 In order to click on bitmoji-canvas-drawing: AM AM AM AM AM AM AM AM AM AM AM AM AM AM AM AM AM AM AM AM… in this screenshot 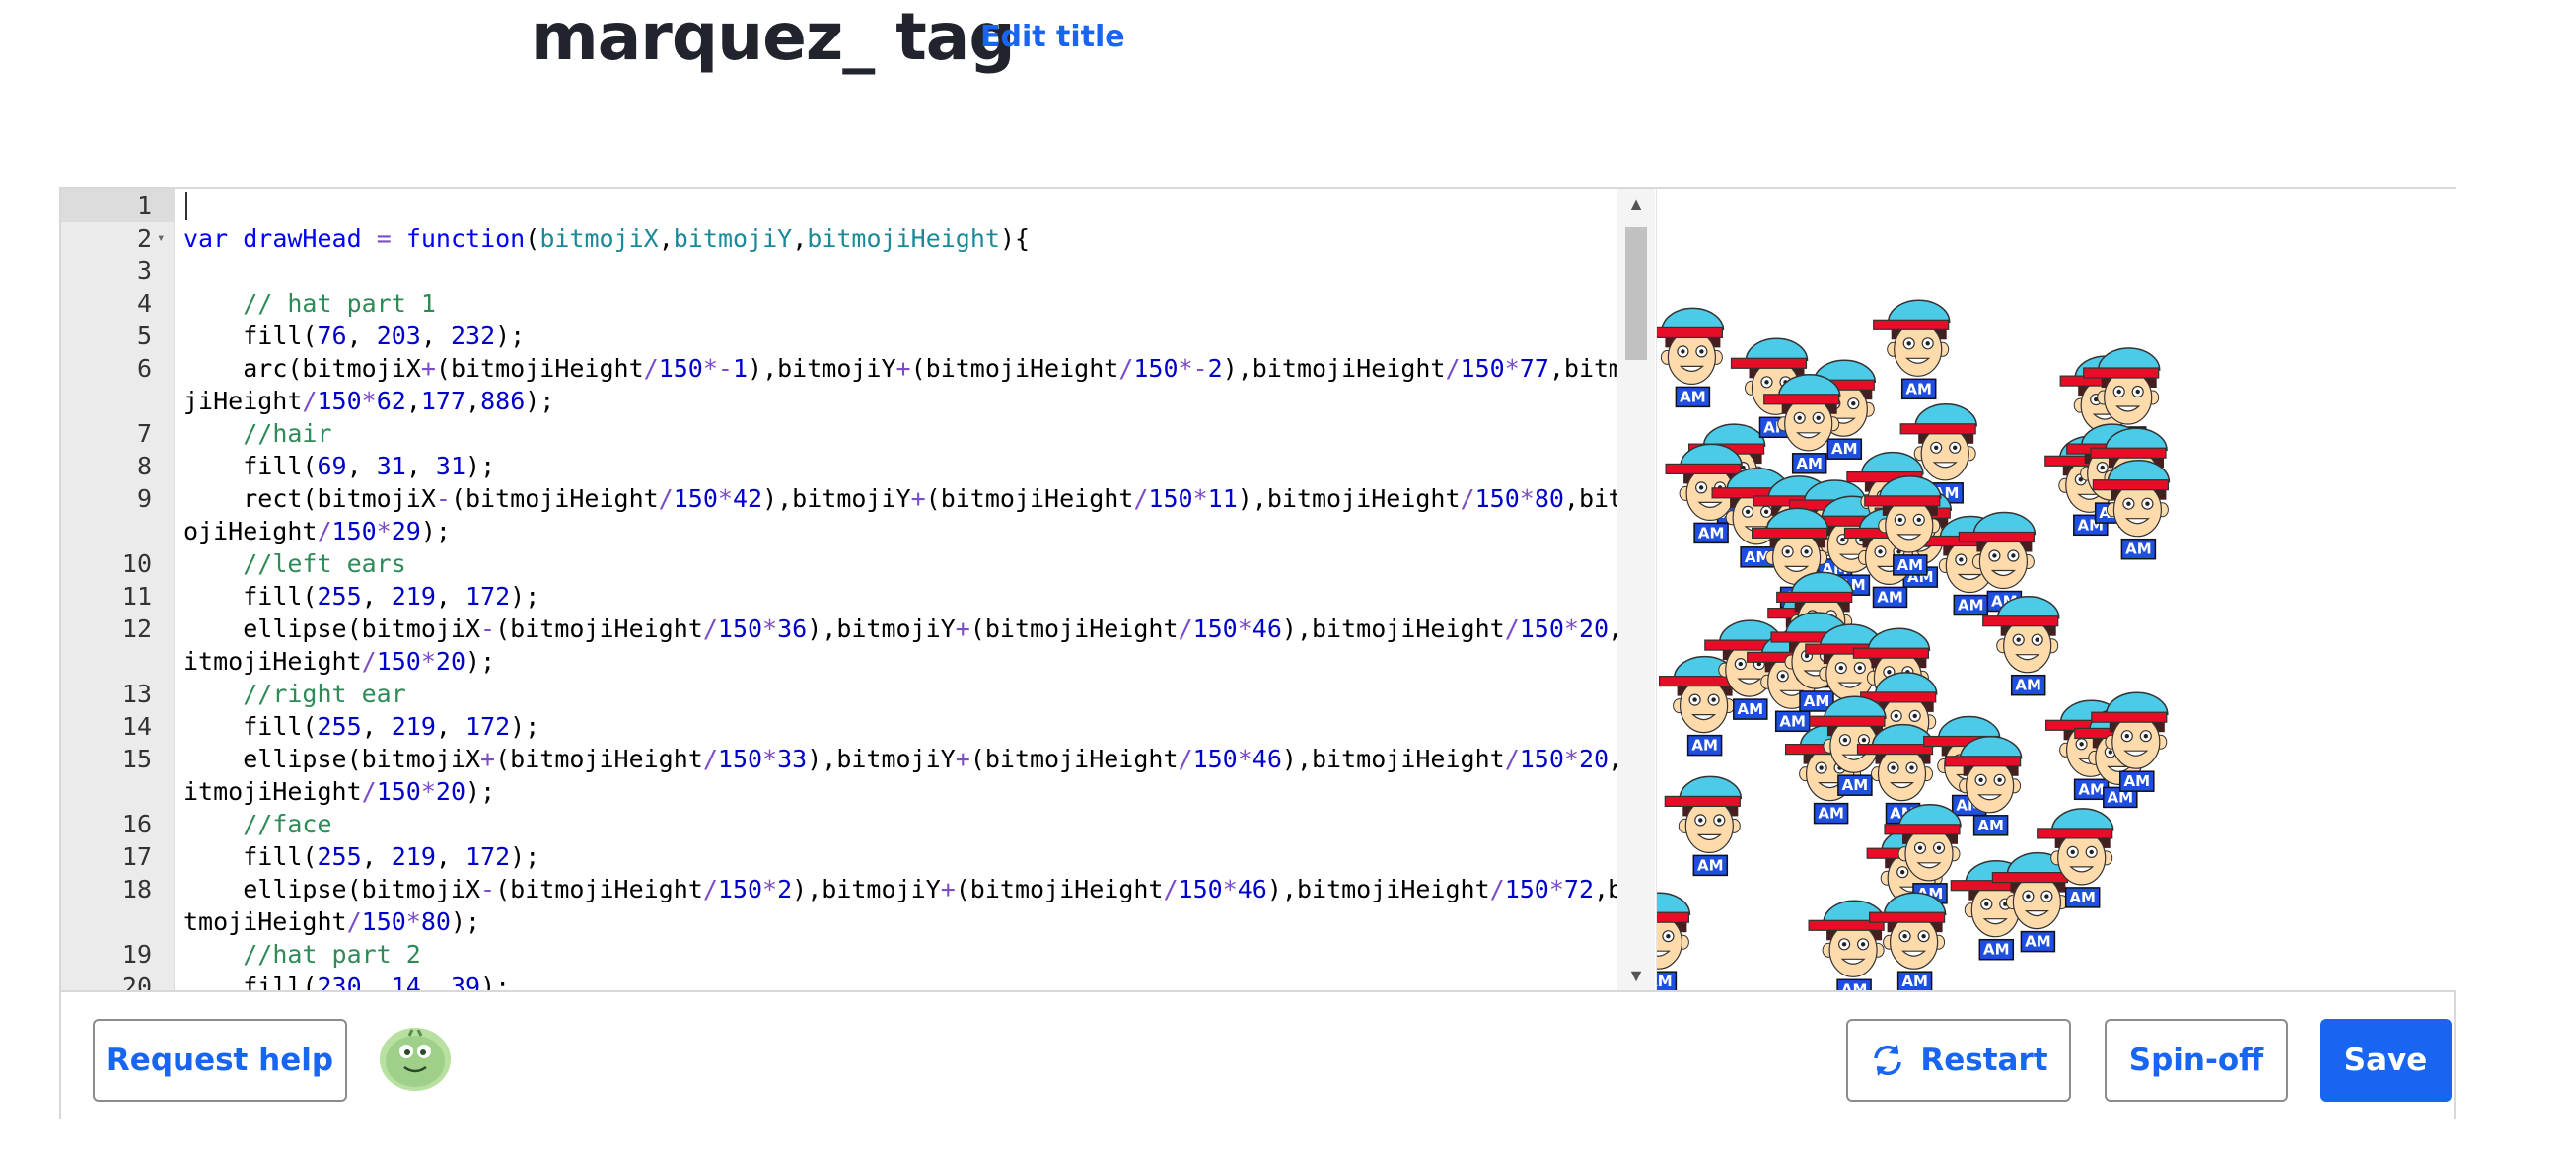, I will do `click(1914, 644)`.